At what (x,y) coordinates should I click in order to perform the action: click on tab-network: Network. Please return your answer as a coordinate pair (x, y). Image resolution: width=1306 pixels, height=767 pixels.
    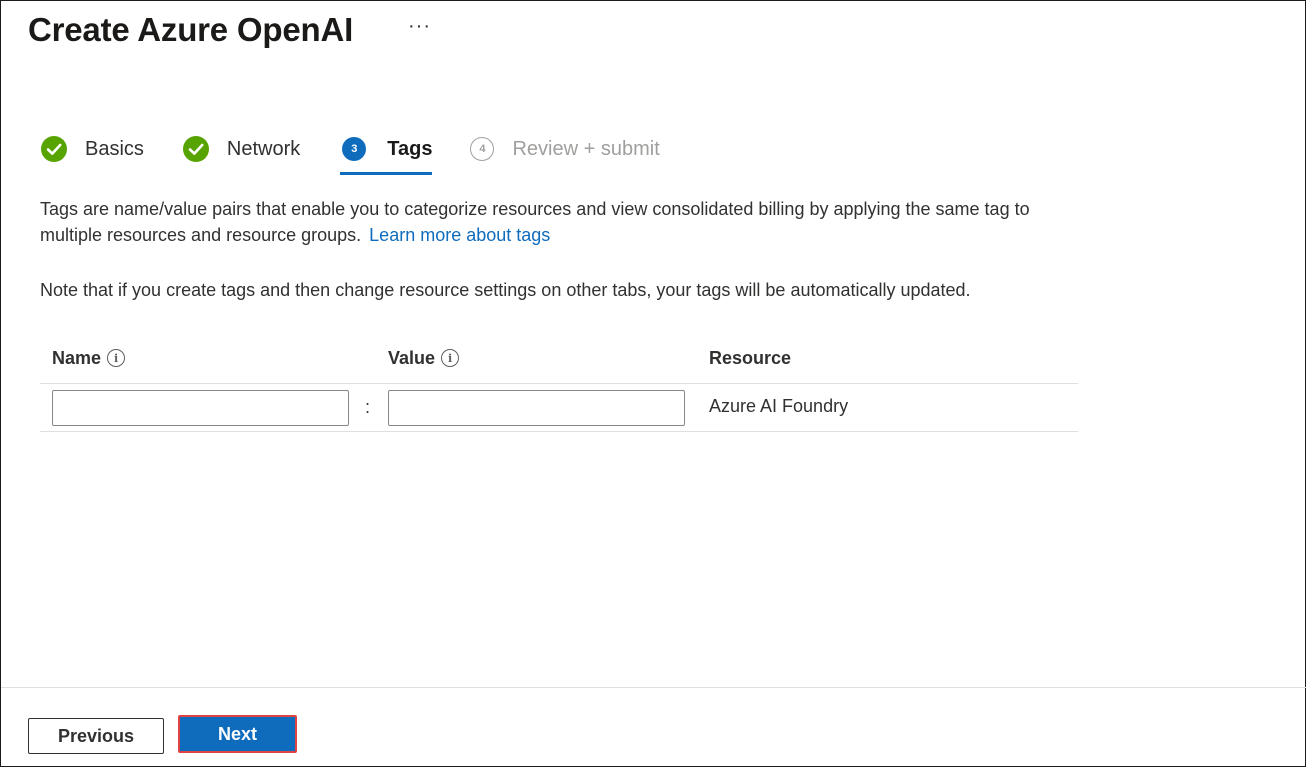
    Looking at the image, I should click on (241, 149).